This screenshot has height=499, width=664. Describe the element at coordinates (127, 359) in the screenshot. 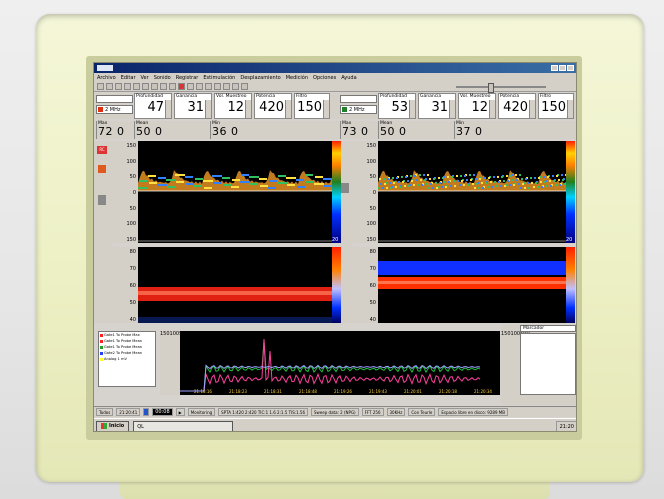

I see `legend-item: Analog 1 mV` at that location.